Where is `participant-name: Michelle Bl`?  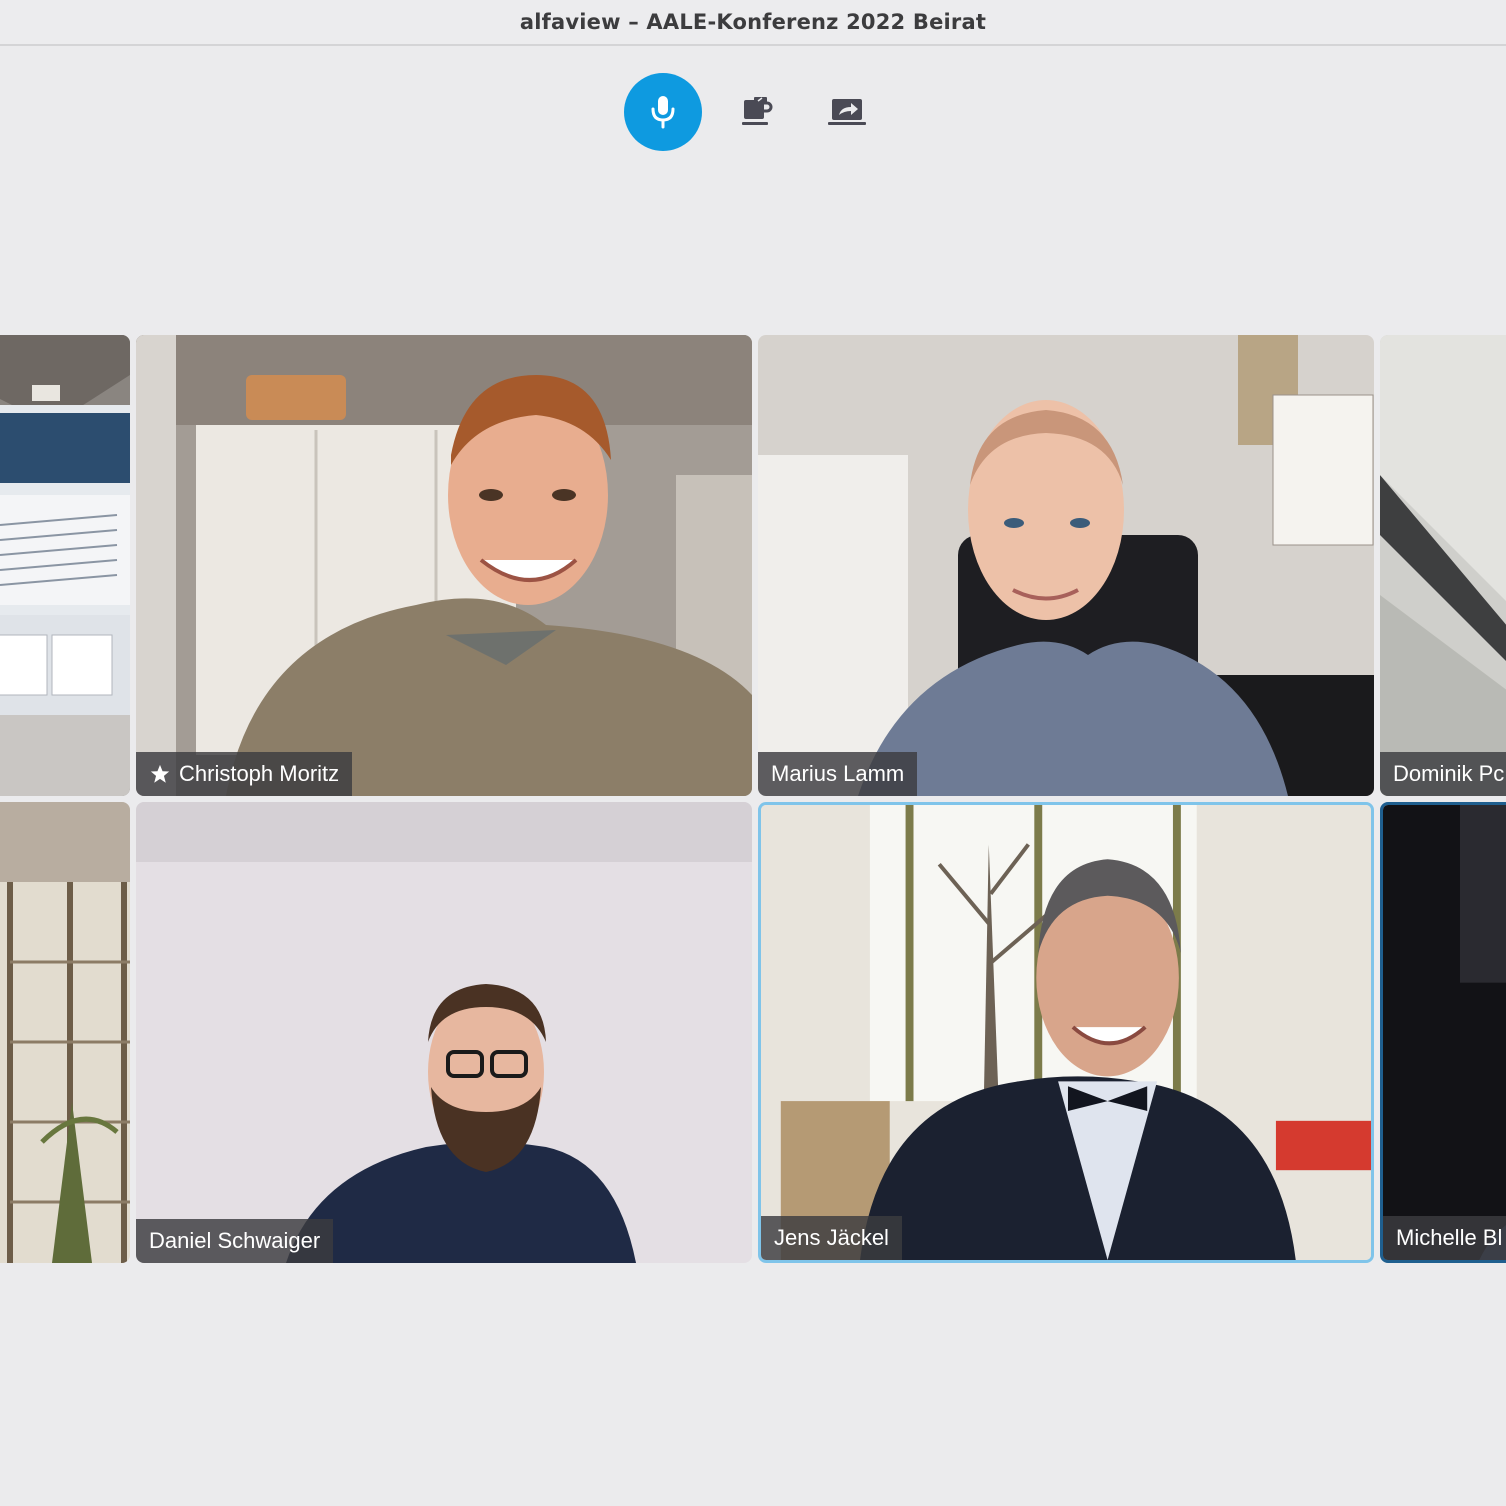 participant-name: Michelle Bl is located at coordinates (1449, 1237).